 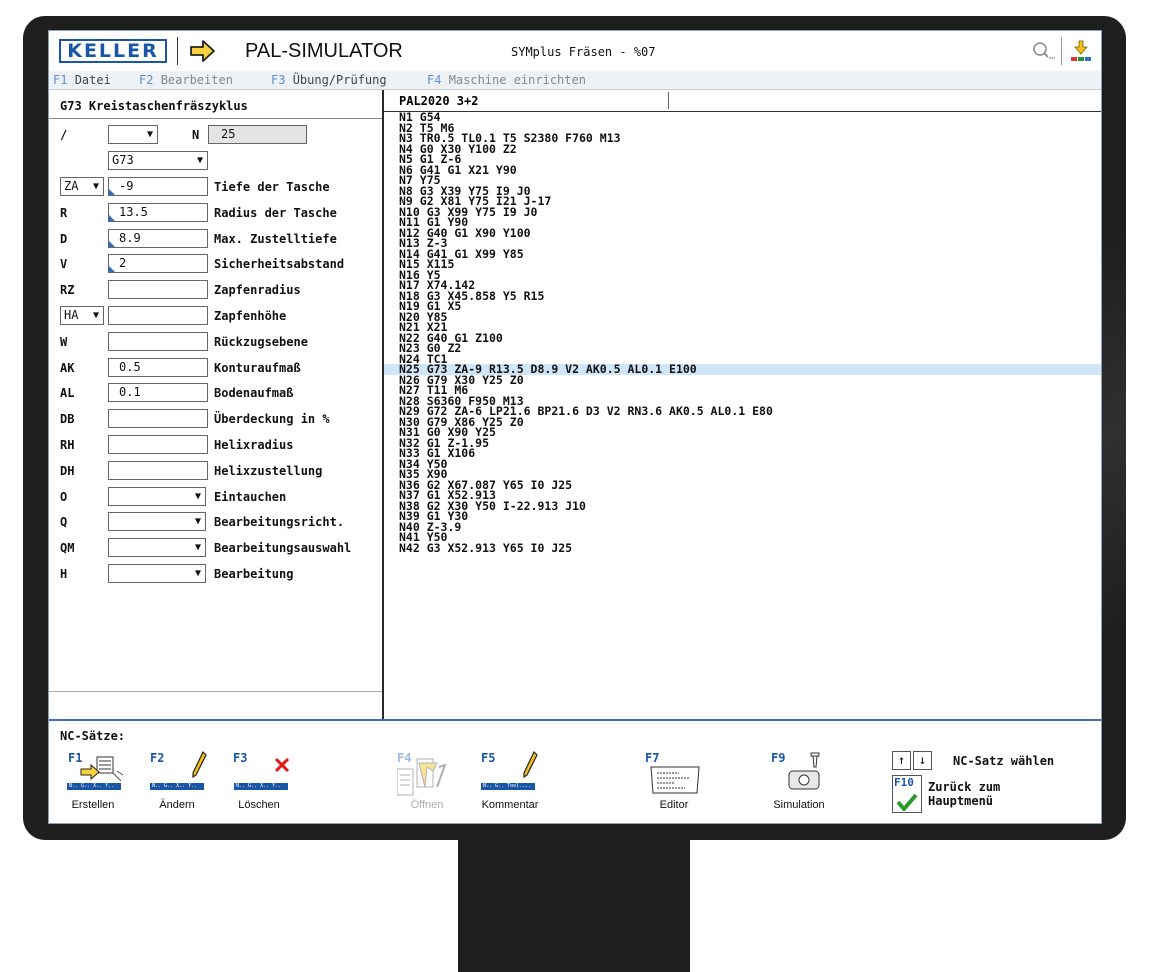 What do you see at coordinates (1061, 51) in the screenshot?
I see `title-separator-right` at bounding box center [1061, 51].